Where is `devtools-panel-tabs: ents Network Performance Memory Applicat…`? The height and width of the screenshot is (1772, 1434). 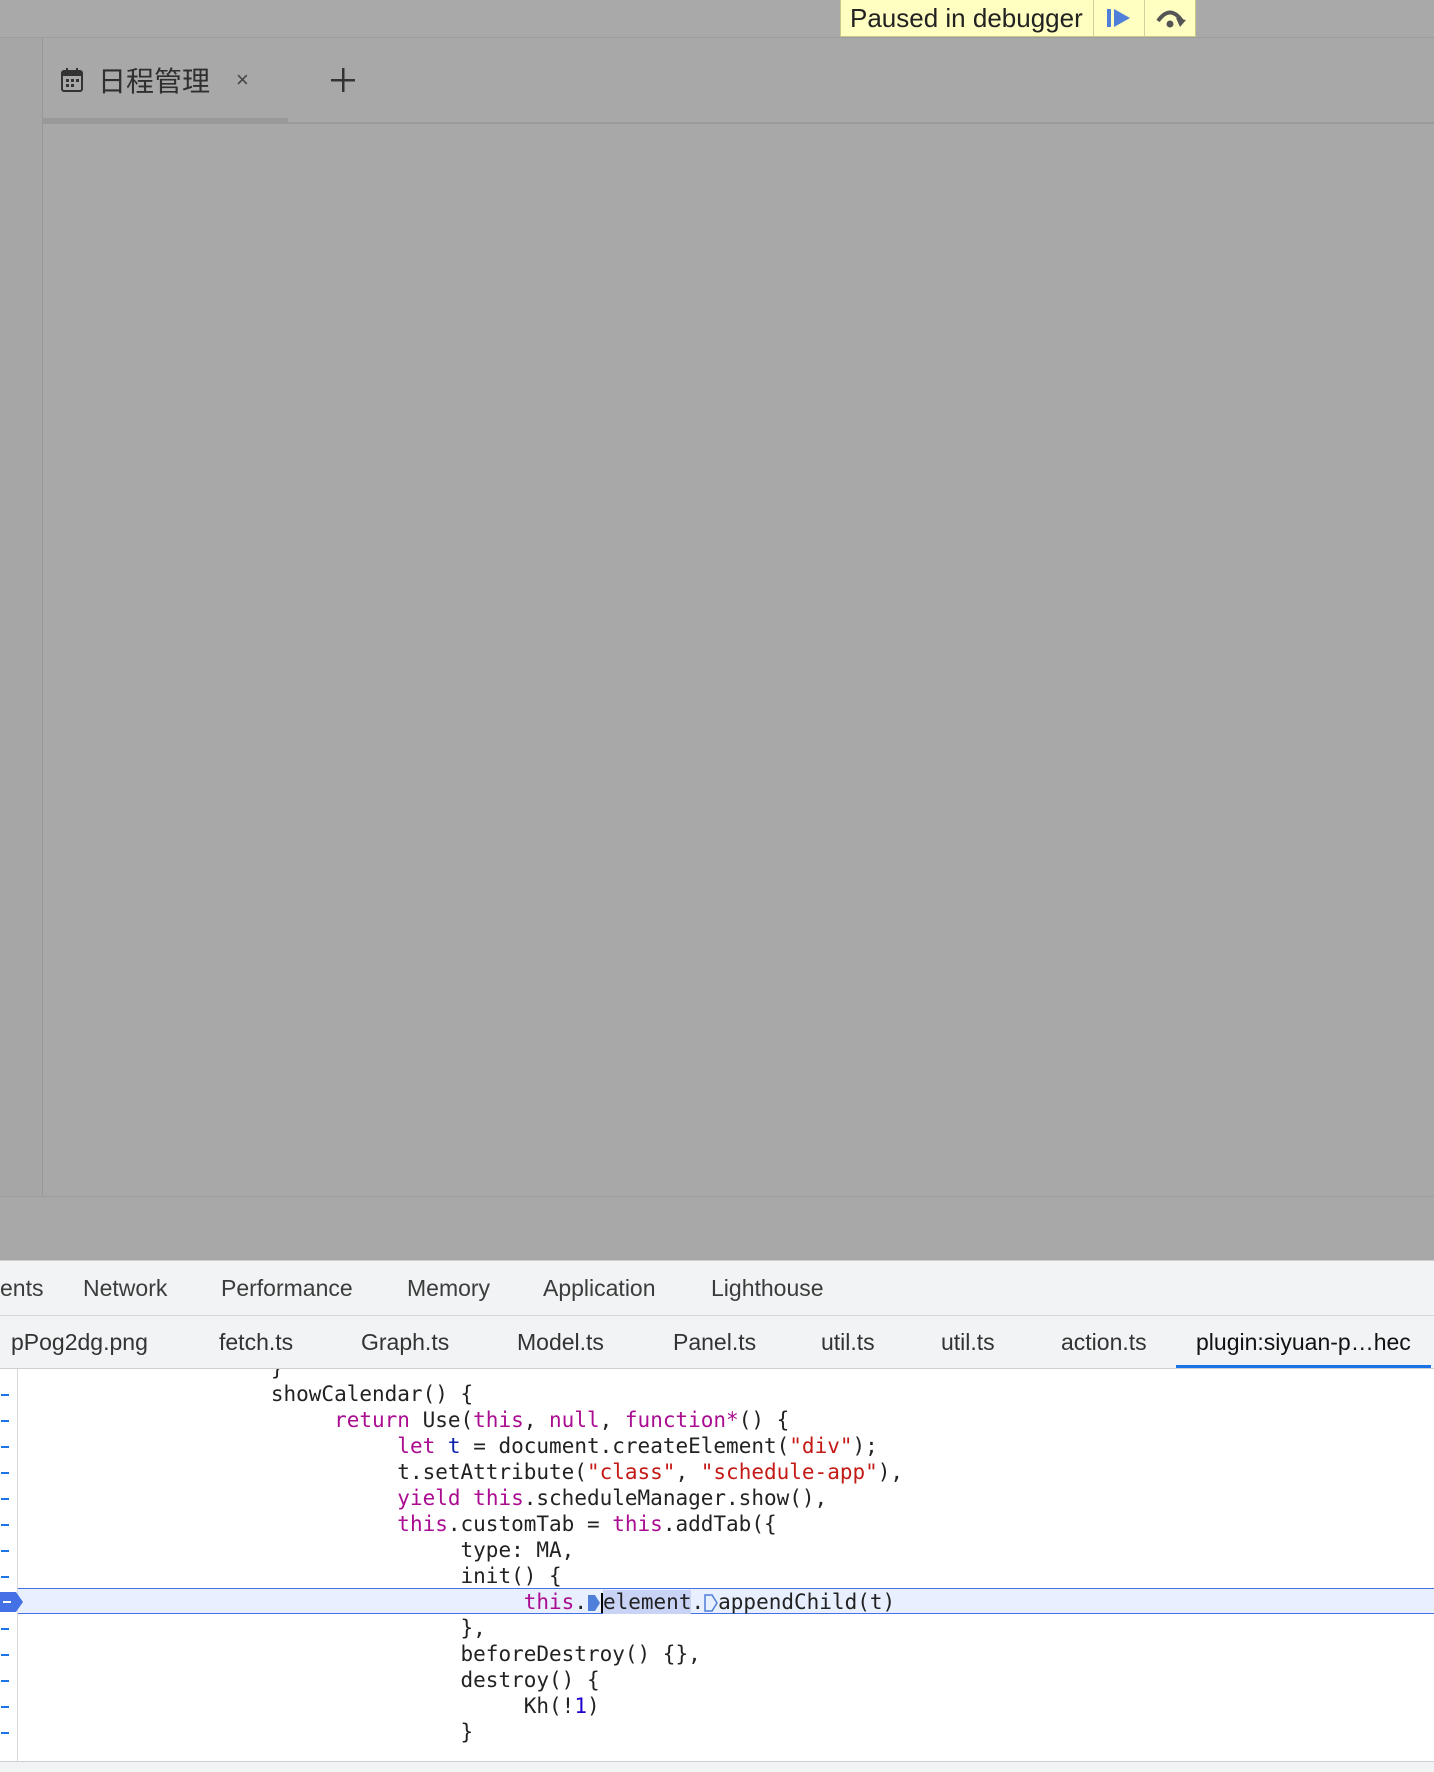
devtools-panel-tabs: ents Network Performance Memory Applicat… is located at coordinates (717, 1288).